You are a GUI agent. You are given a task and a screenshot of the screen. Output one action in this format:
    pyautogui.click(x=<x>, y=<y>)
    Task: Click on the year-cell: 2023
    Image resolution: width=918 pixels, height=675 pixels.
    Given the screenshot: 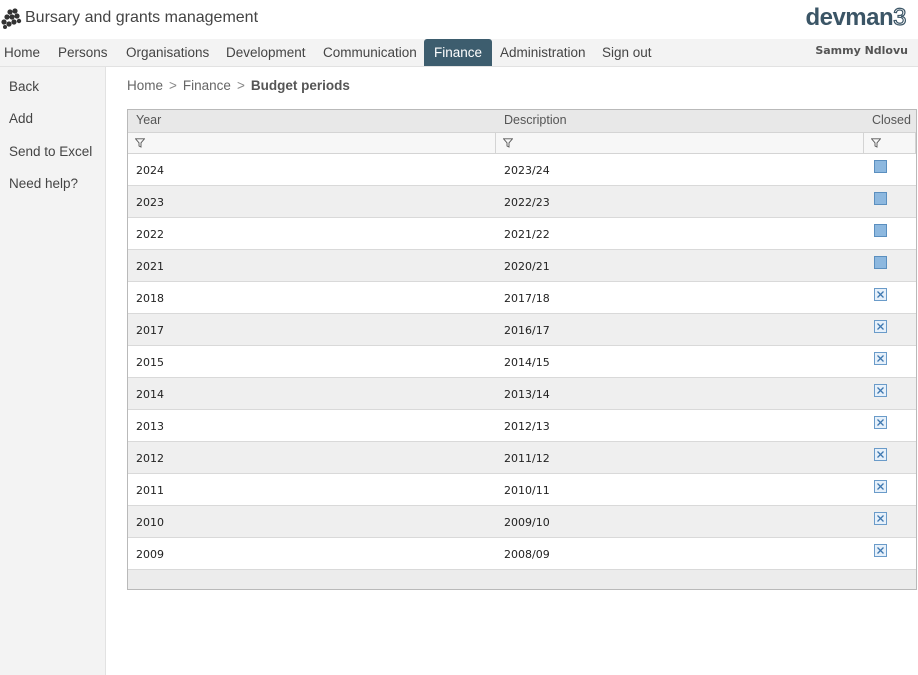 What is the action you would take?
    pyautogui.click(x=150, y=202)
    